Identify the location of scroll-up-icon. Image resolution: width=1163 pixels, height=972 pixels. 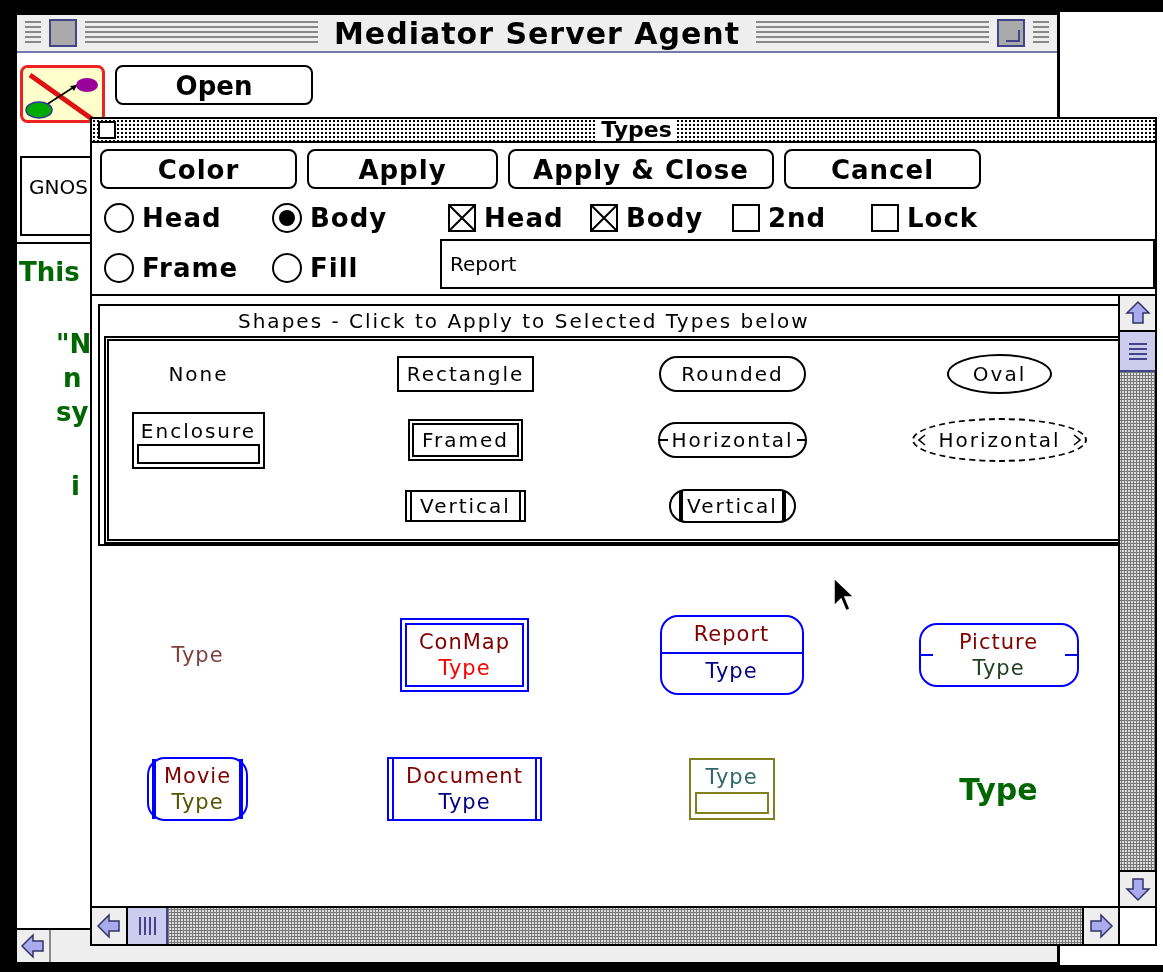
(1137, 313).